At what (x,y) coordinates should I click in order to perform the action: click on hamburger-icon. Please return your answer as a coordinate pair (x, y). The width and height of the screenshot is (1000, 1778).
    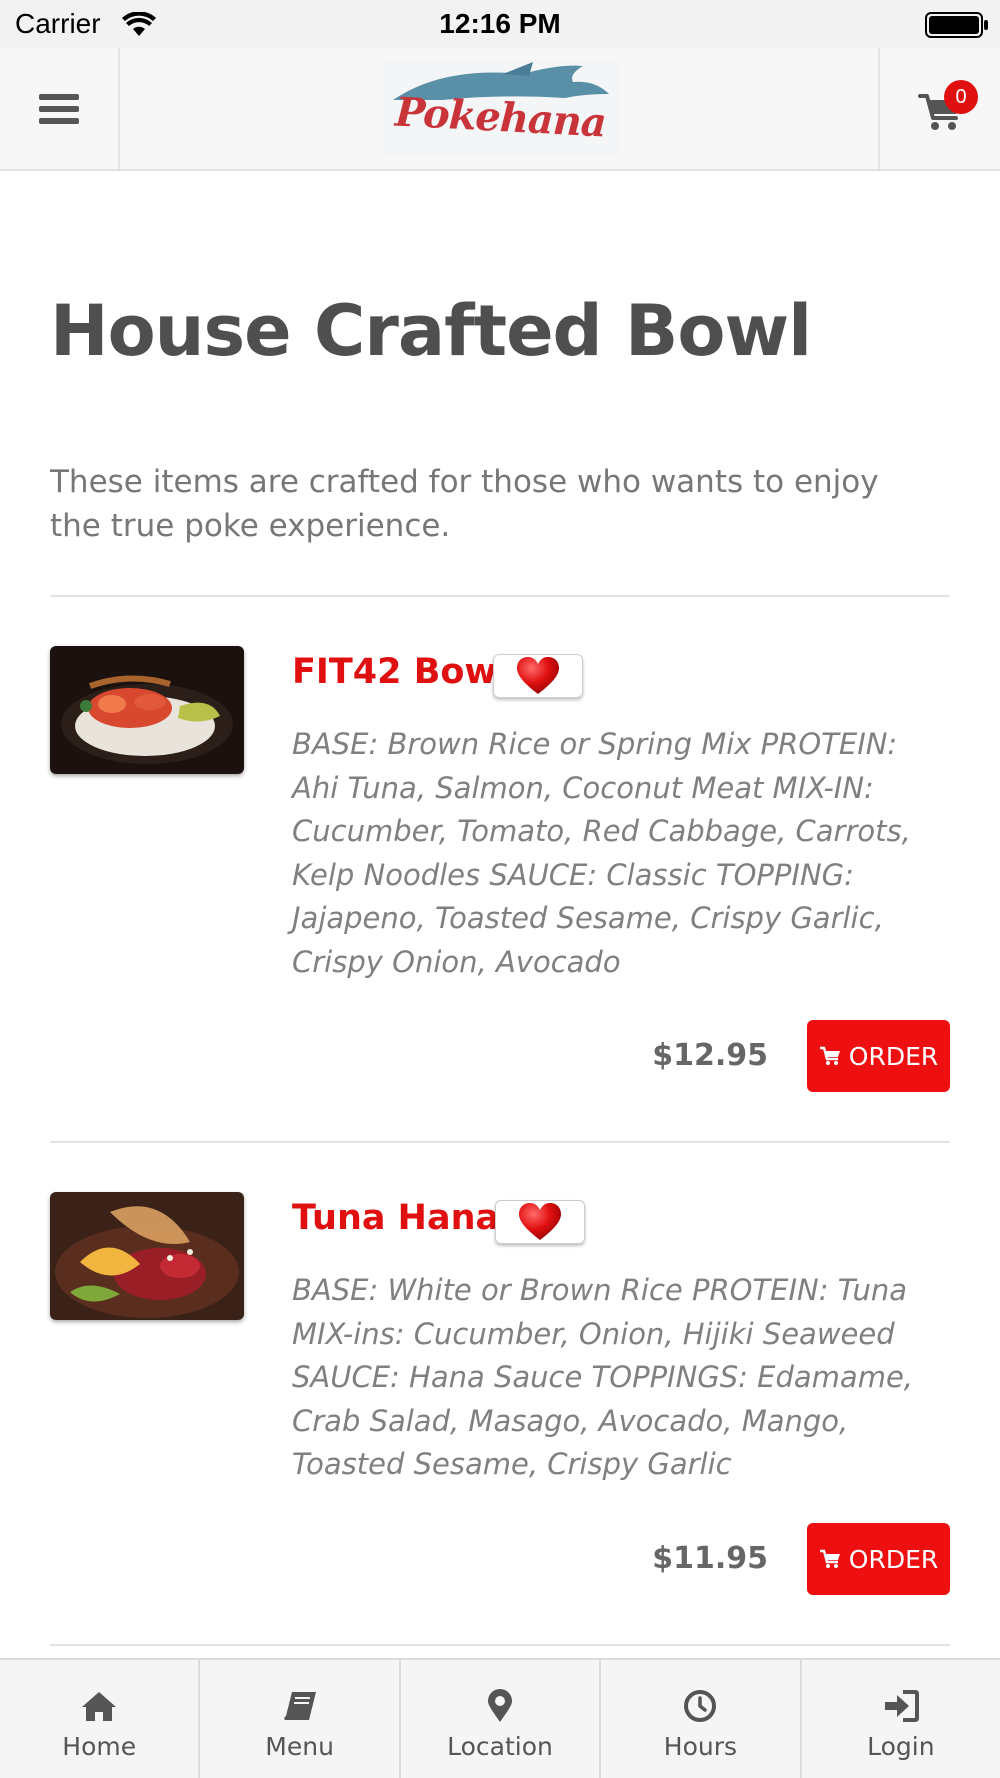
    Looking at the image, I should click on (59, 108).